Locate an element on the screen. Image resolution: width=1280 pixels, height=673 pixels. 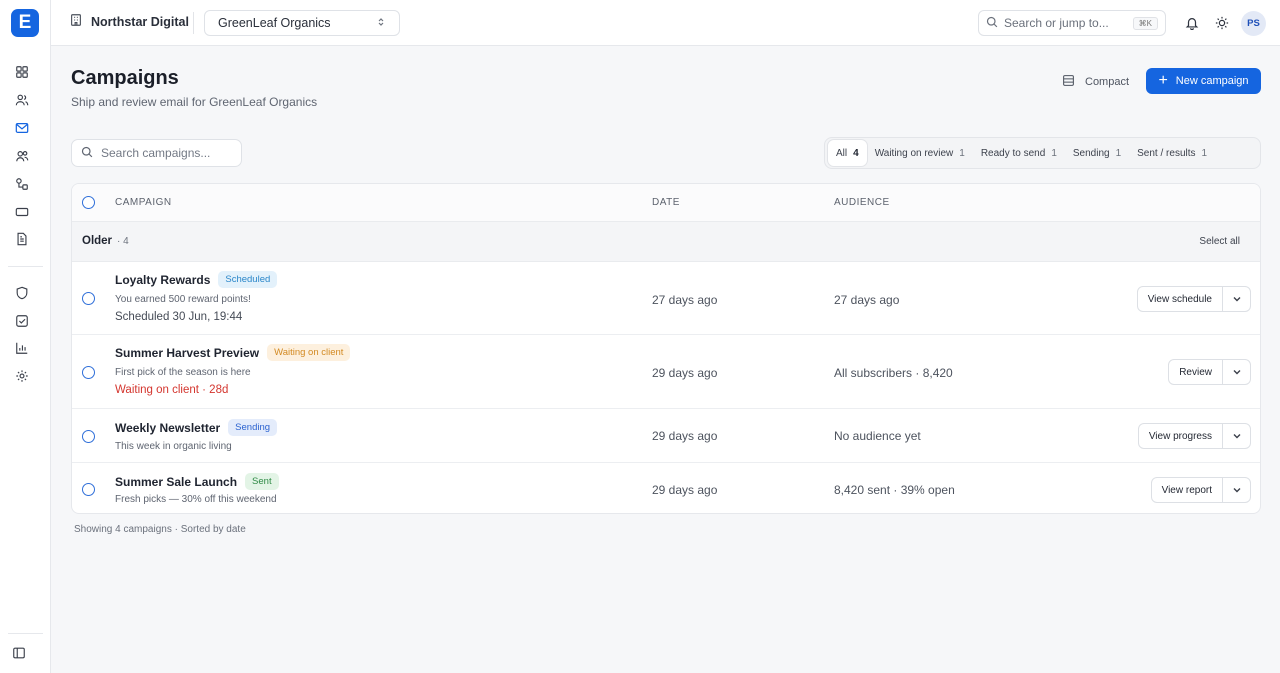
mail-icon is located at coordinates (22, 128).